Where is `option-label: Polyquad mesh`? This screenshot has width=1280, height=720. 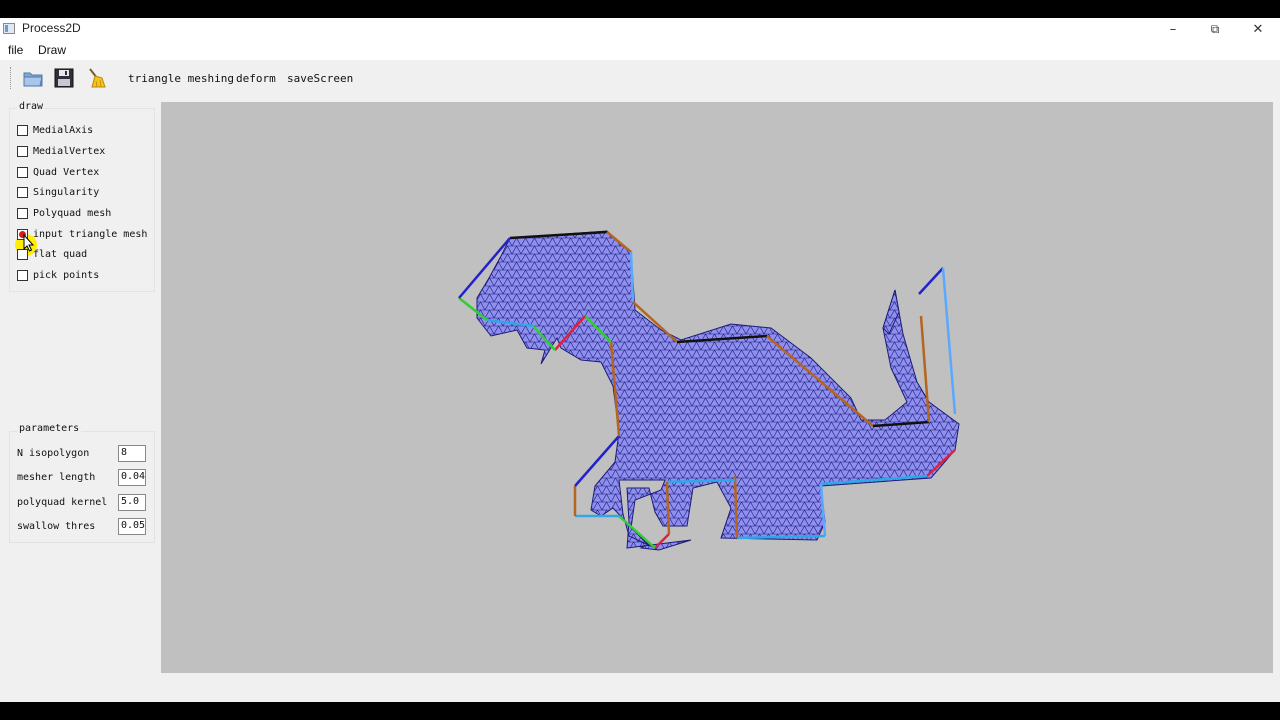 option-label: Polyquad mesh is located at coordinates (72, 213).